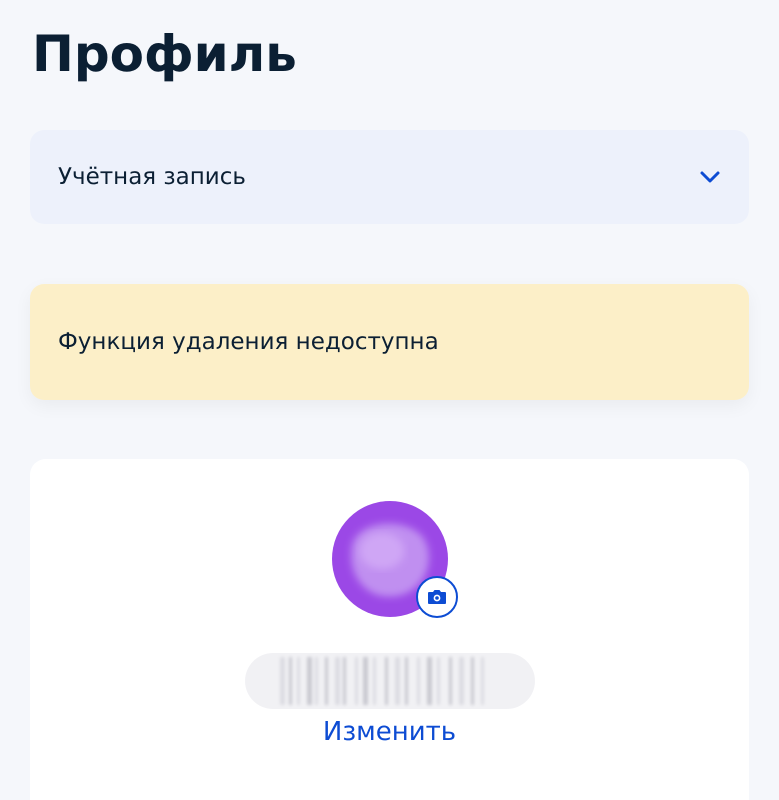 The width and height of the screenshot is (779, 800). I want to click on camera-icon, so click(436, 597).